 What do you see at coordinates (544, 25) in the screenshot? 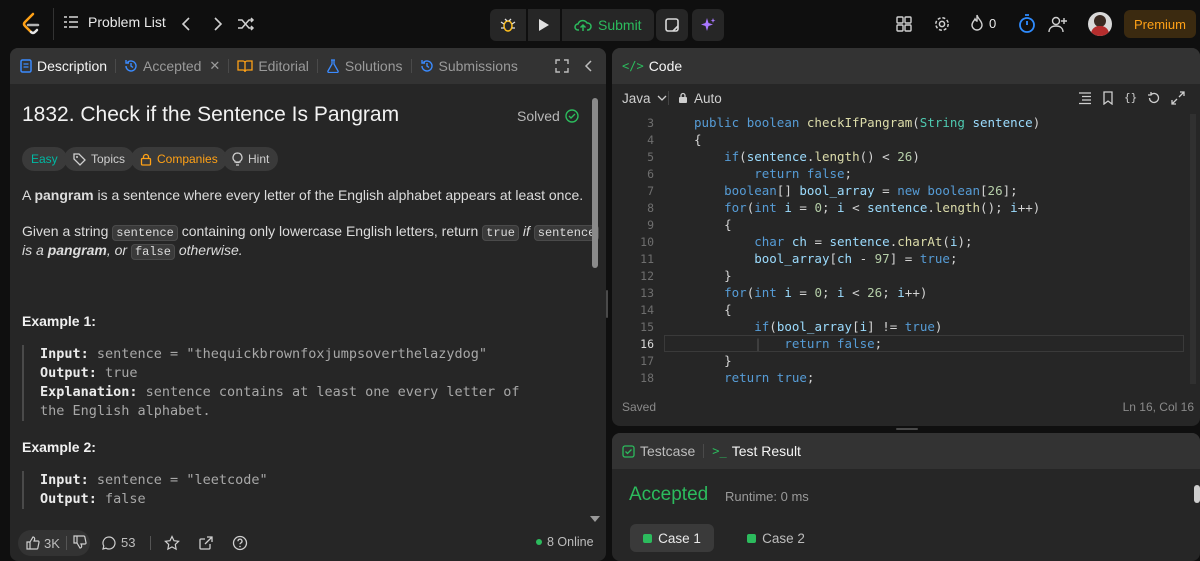
I see `run-button` at bounding box center [544, 25].